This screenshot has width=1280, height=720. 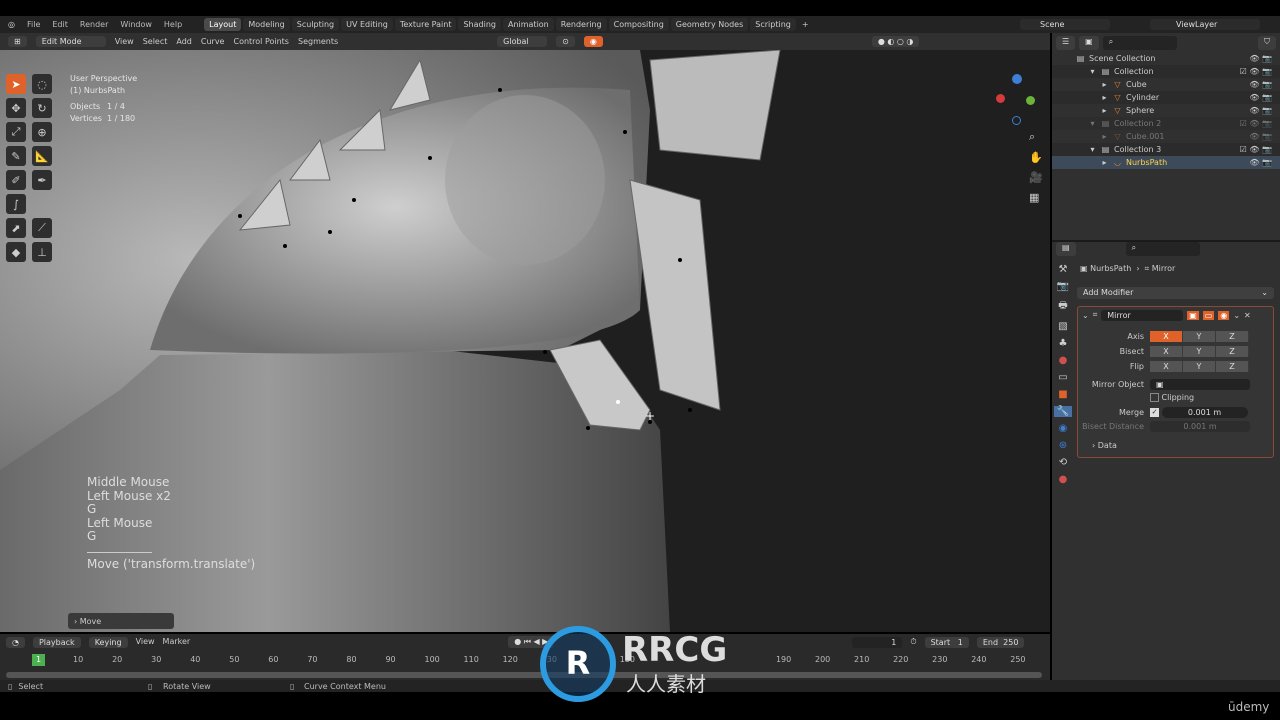 I want to click on menu-curve: Curve, so click(x=213, y=41).